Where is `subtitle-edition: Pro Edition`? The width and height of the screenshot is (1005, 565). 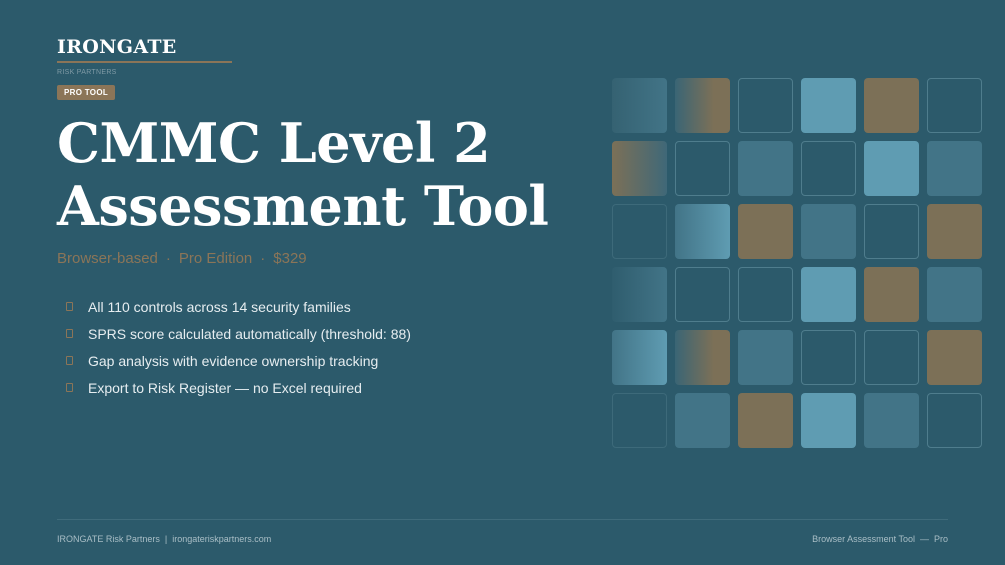 subtitle-edition: Pro Edition is located at coordinates (215, 258).